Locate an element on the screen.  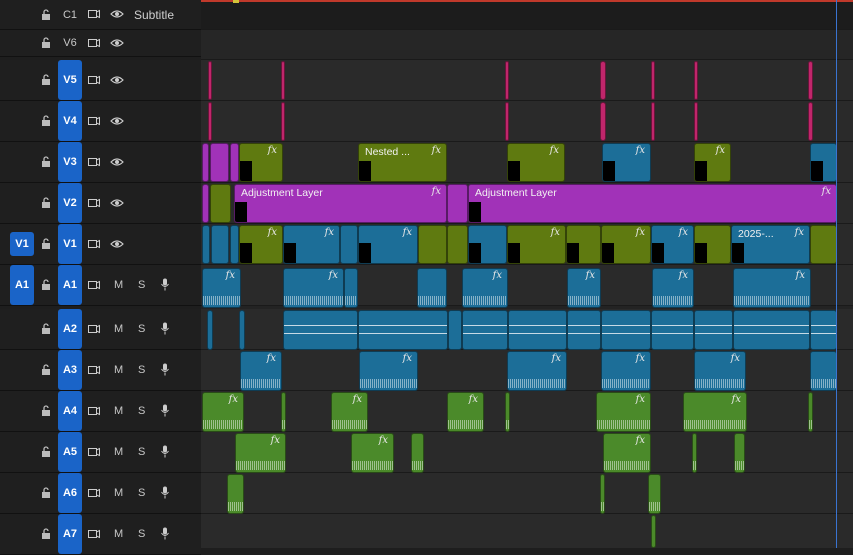
clip-v2-adjustment-layer: Adjustment Layer fx is located at coordinates (340, 203).